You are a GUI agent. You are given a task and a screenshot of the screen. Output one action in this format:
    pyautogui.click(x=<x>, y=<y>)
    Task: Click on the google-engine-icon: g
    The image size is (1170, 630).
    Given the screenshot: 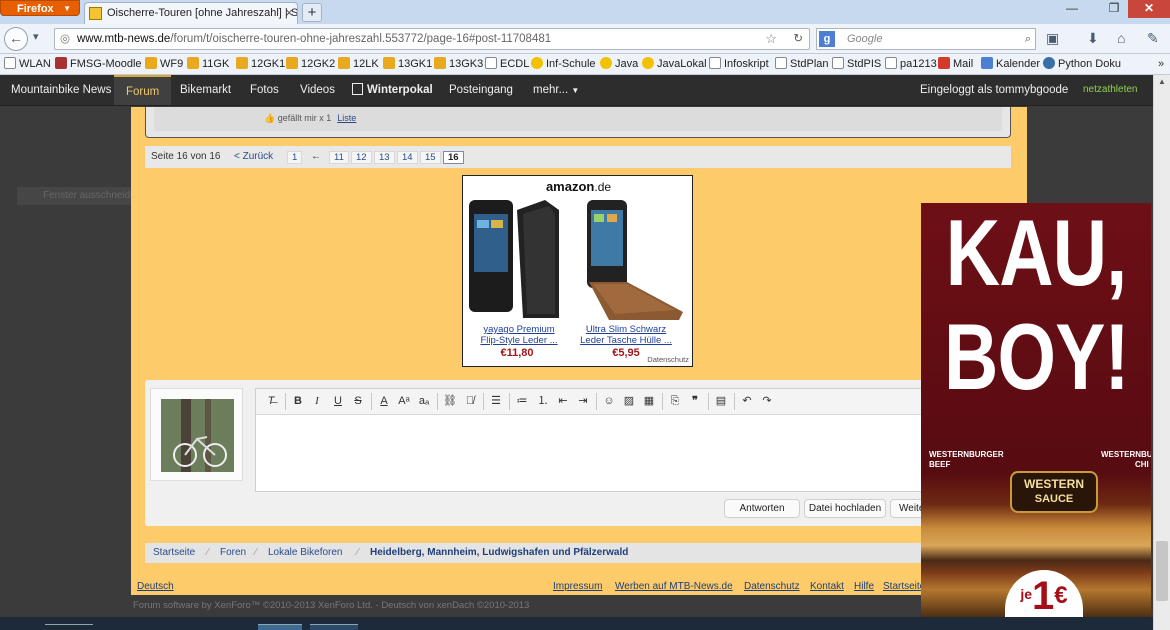 What is the action you would take?
    pyautogui.click(x=827, y=39)
    